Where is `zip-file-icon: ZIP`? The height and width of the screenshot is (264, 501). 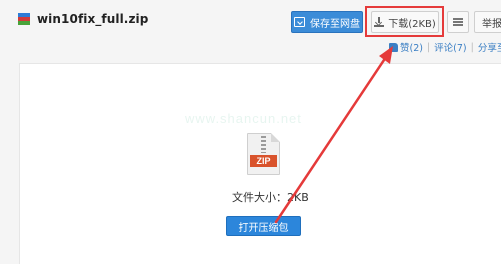
zip-file-icon: ZIP is located at coordinates (263, 154).